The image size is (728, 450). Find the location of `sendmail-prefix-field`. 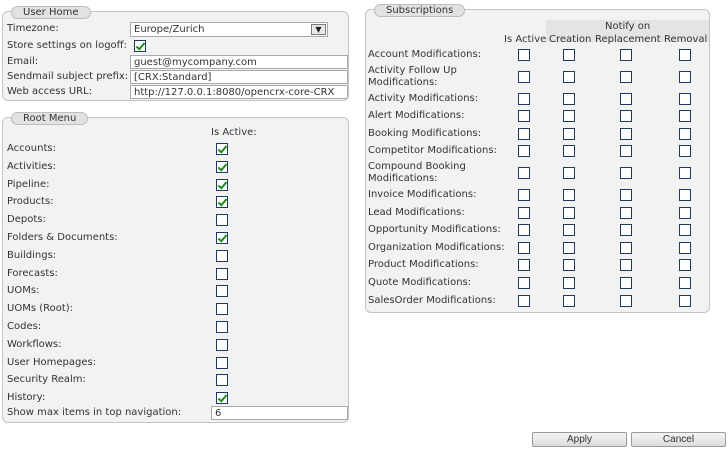

sendmail-prefix-field is located at coordinates (239, 77).